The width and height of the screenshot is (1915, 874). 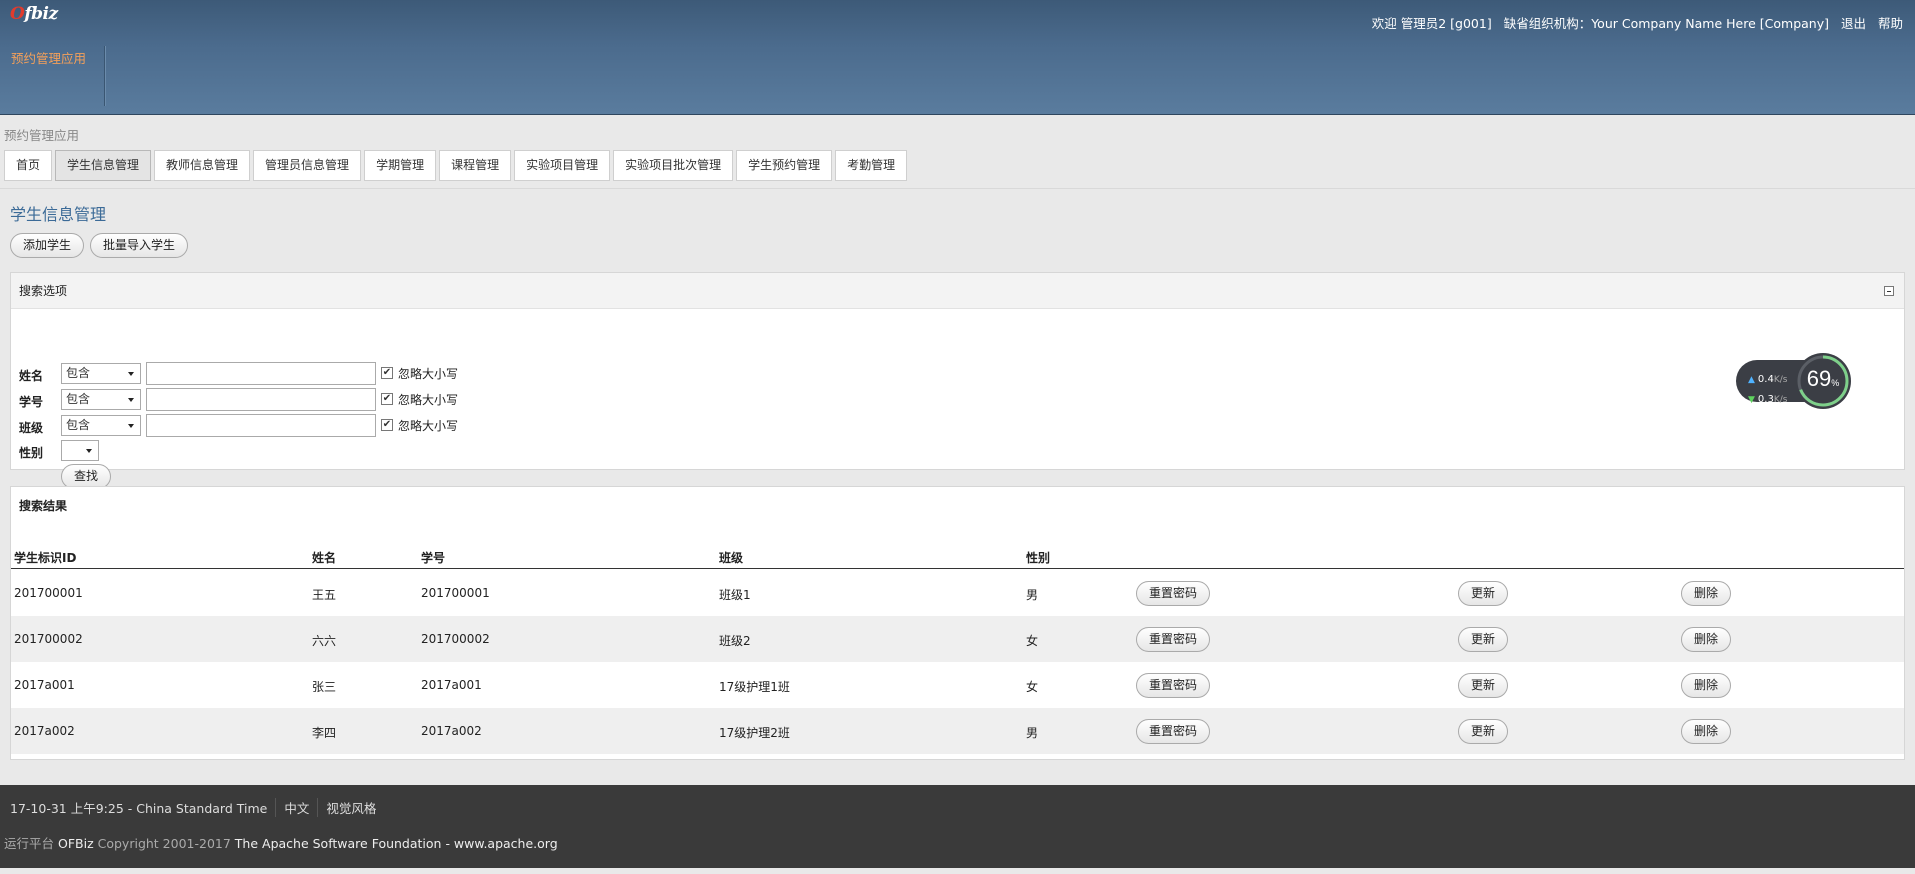 What do you see at coordinates (1890, 23) in the screenshot?
I see `help-link: 帮助` at bounding box center [1890, 23].